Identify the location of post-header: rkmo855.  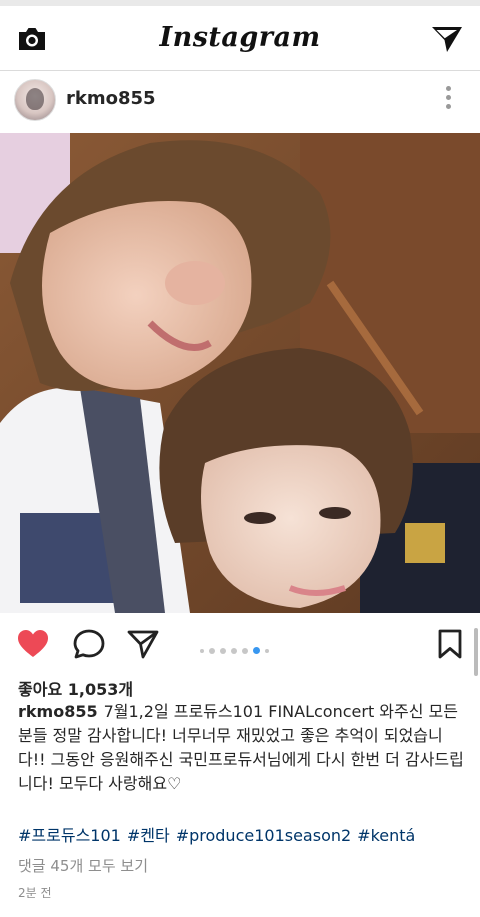
(240, 101).